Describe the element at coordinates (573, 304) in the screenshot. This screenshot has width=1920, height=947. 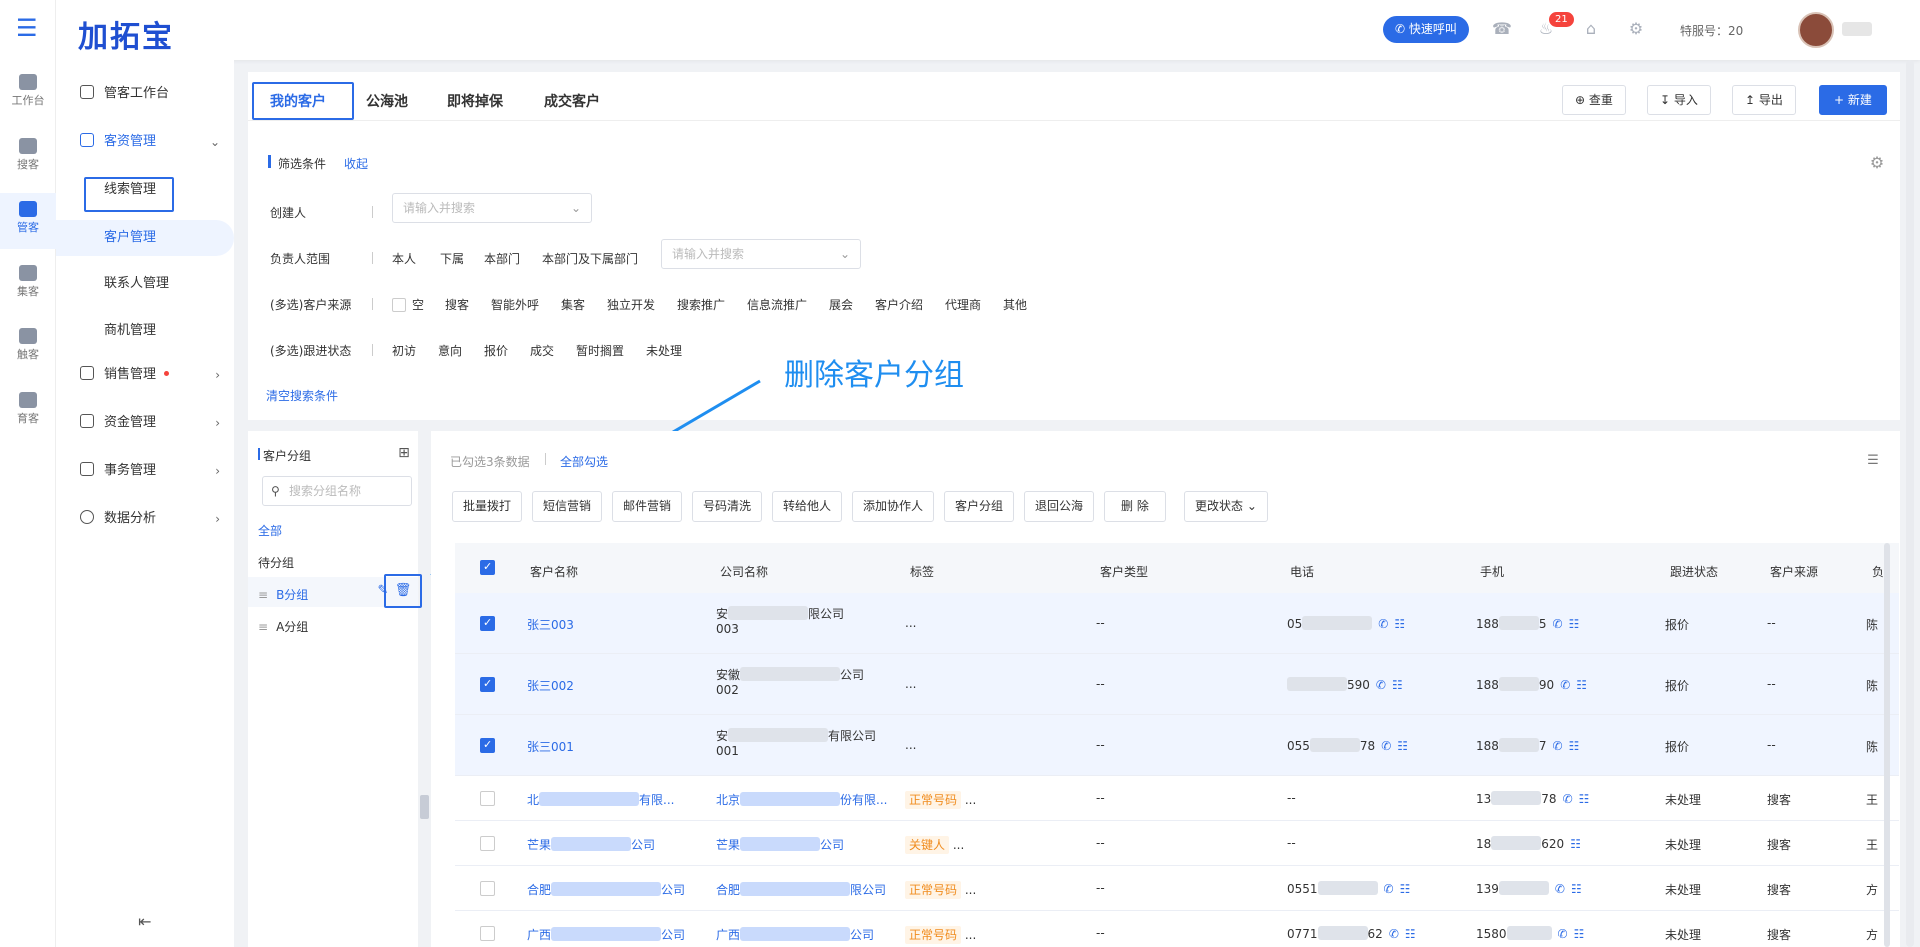
I see `source-opt: 集客` at that location.